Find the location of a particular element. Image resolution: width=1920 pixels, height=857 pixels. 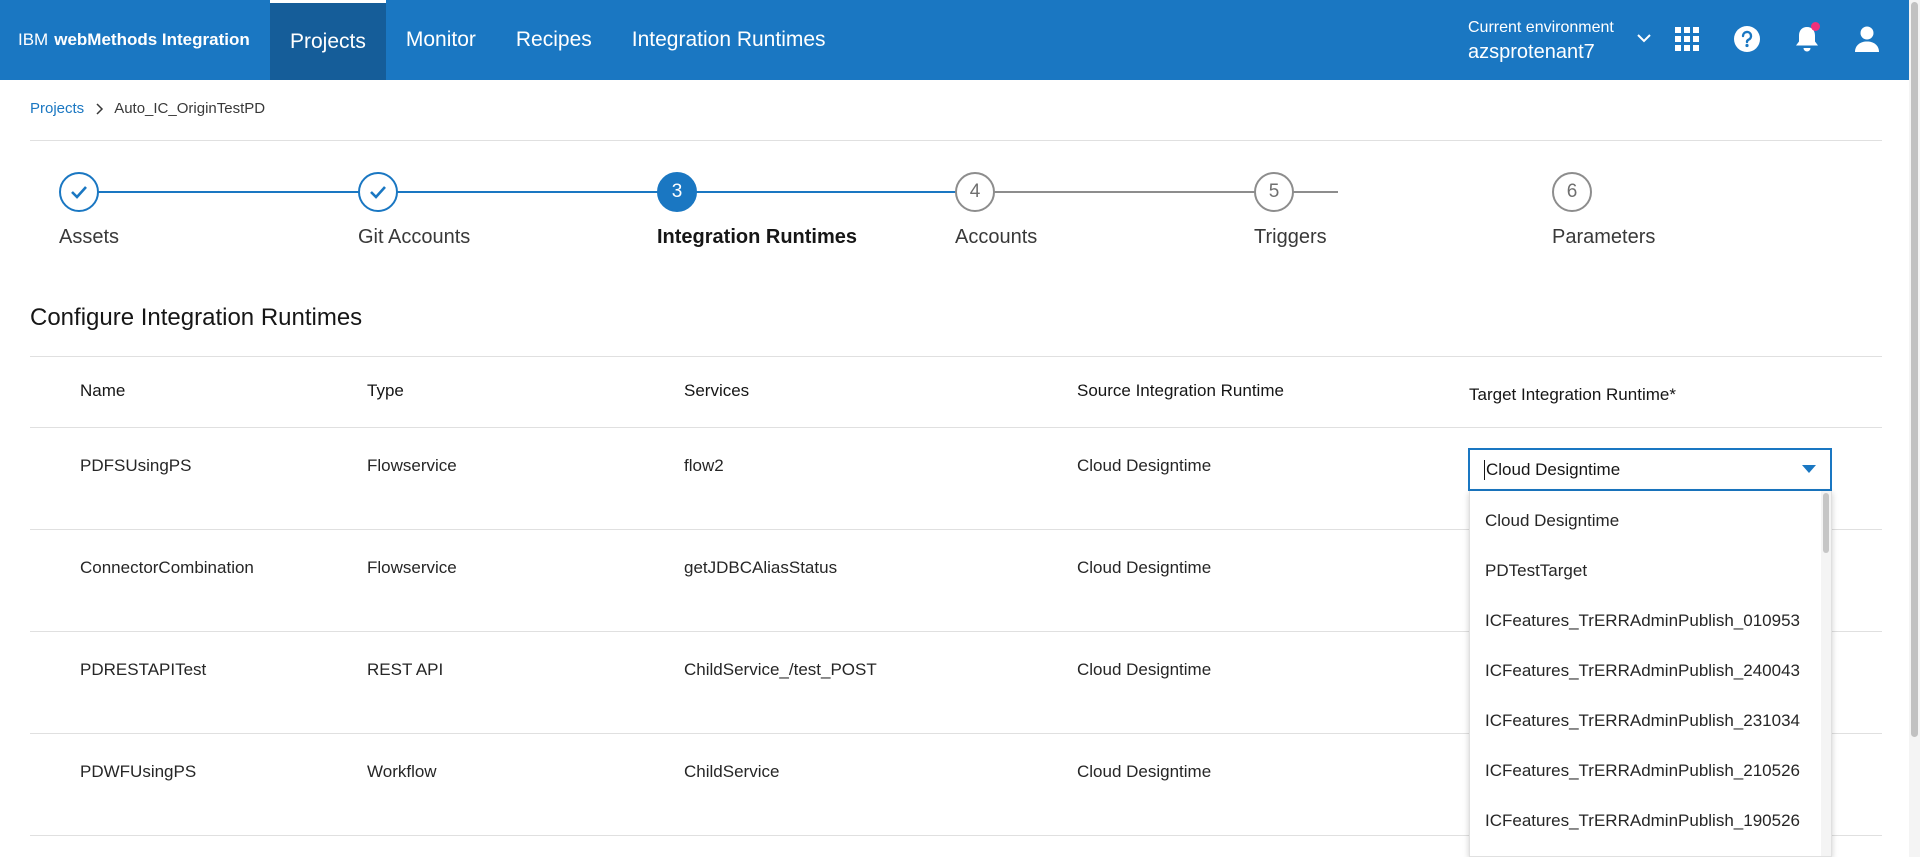

step-number: 3 is located at coordinates (677, 192).